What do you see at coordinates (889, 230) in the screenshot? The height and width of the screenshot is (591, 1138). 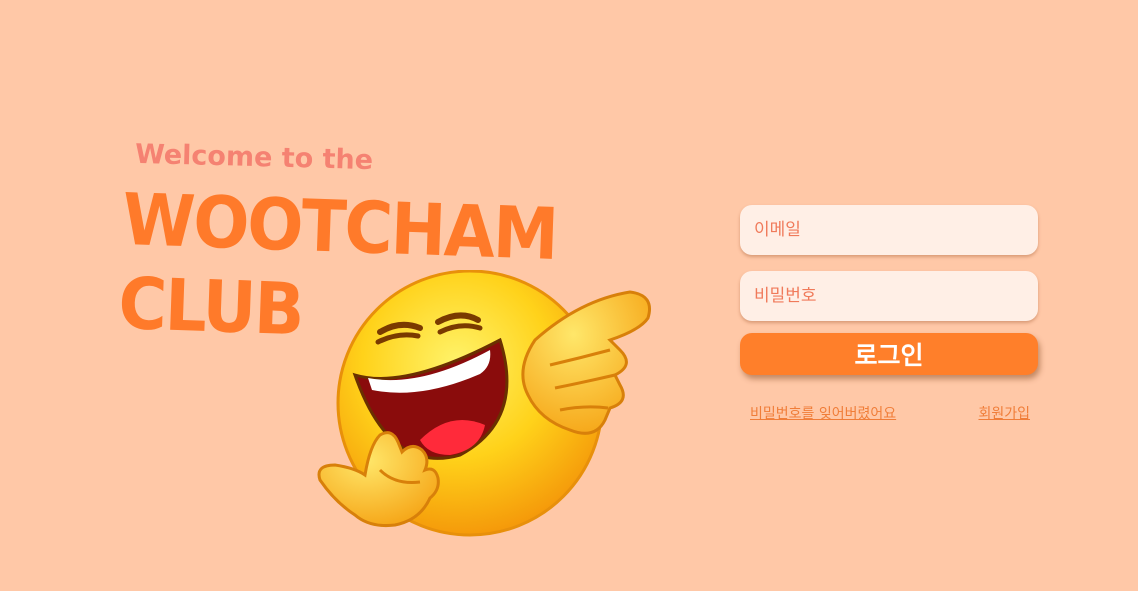 I see `email-field` at bounding box center [889, 230].